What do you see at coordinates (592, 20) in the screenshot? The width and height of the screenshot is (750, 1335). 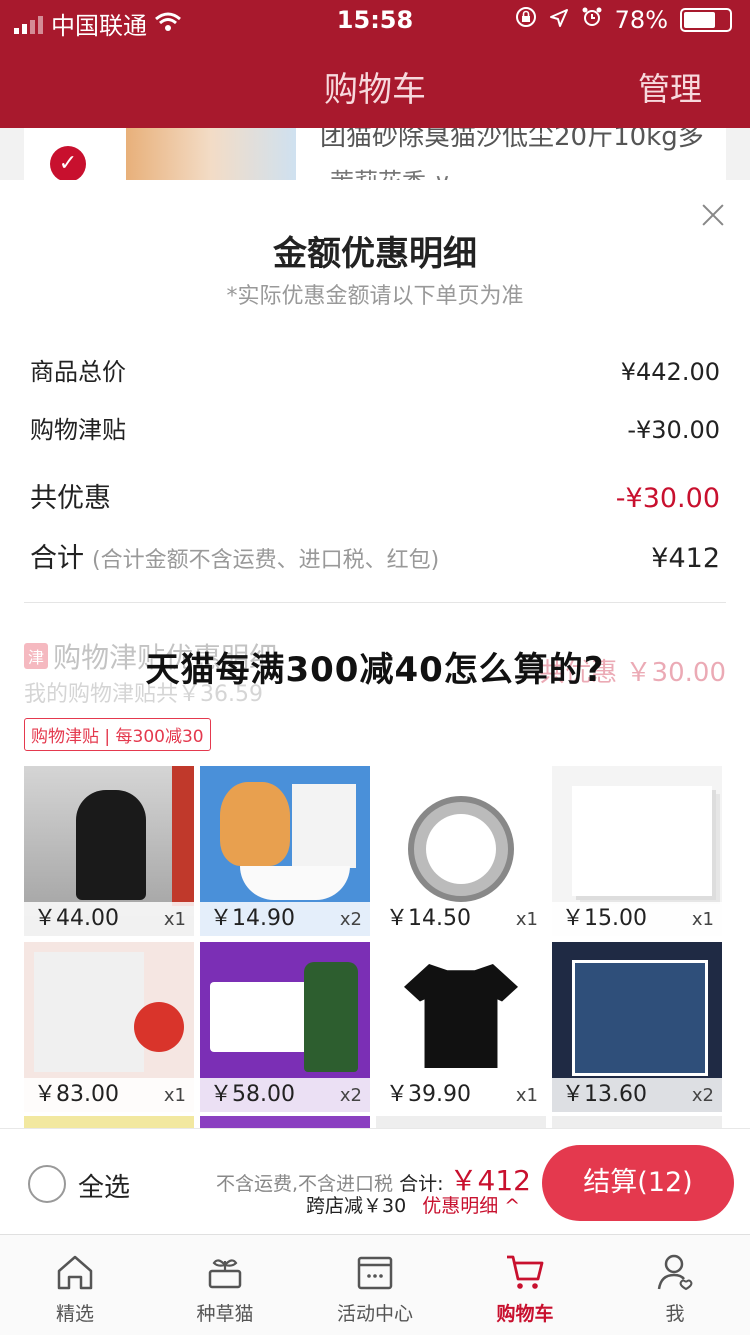 I see `alarm-icon` at bounding box center [592, 20].